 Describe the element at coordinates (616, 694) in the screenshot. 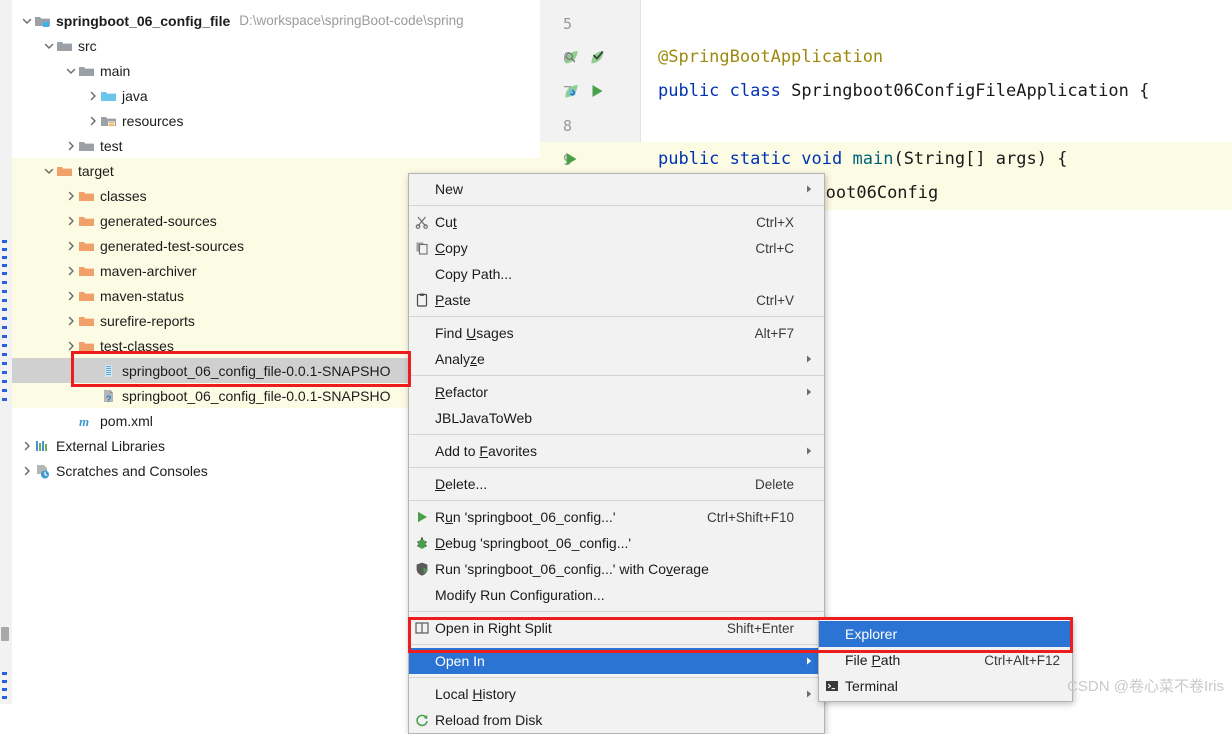

I see `menu-item-local-history: Local History` at that location.